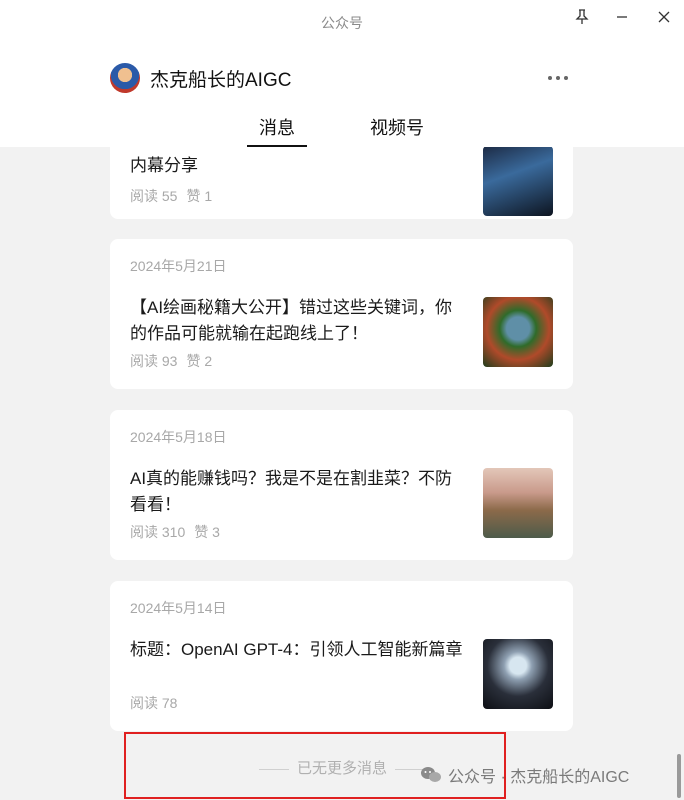  I want to click on scrollbar, so click(679, 776).